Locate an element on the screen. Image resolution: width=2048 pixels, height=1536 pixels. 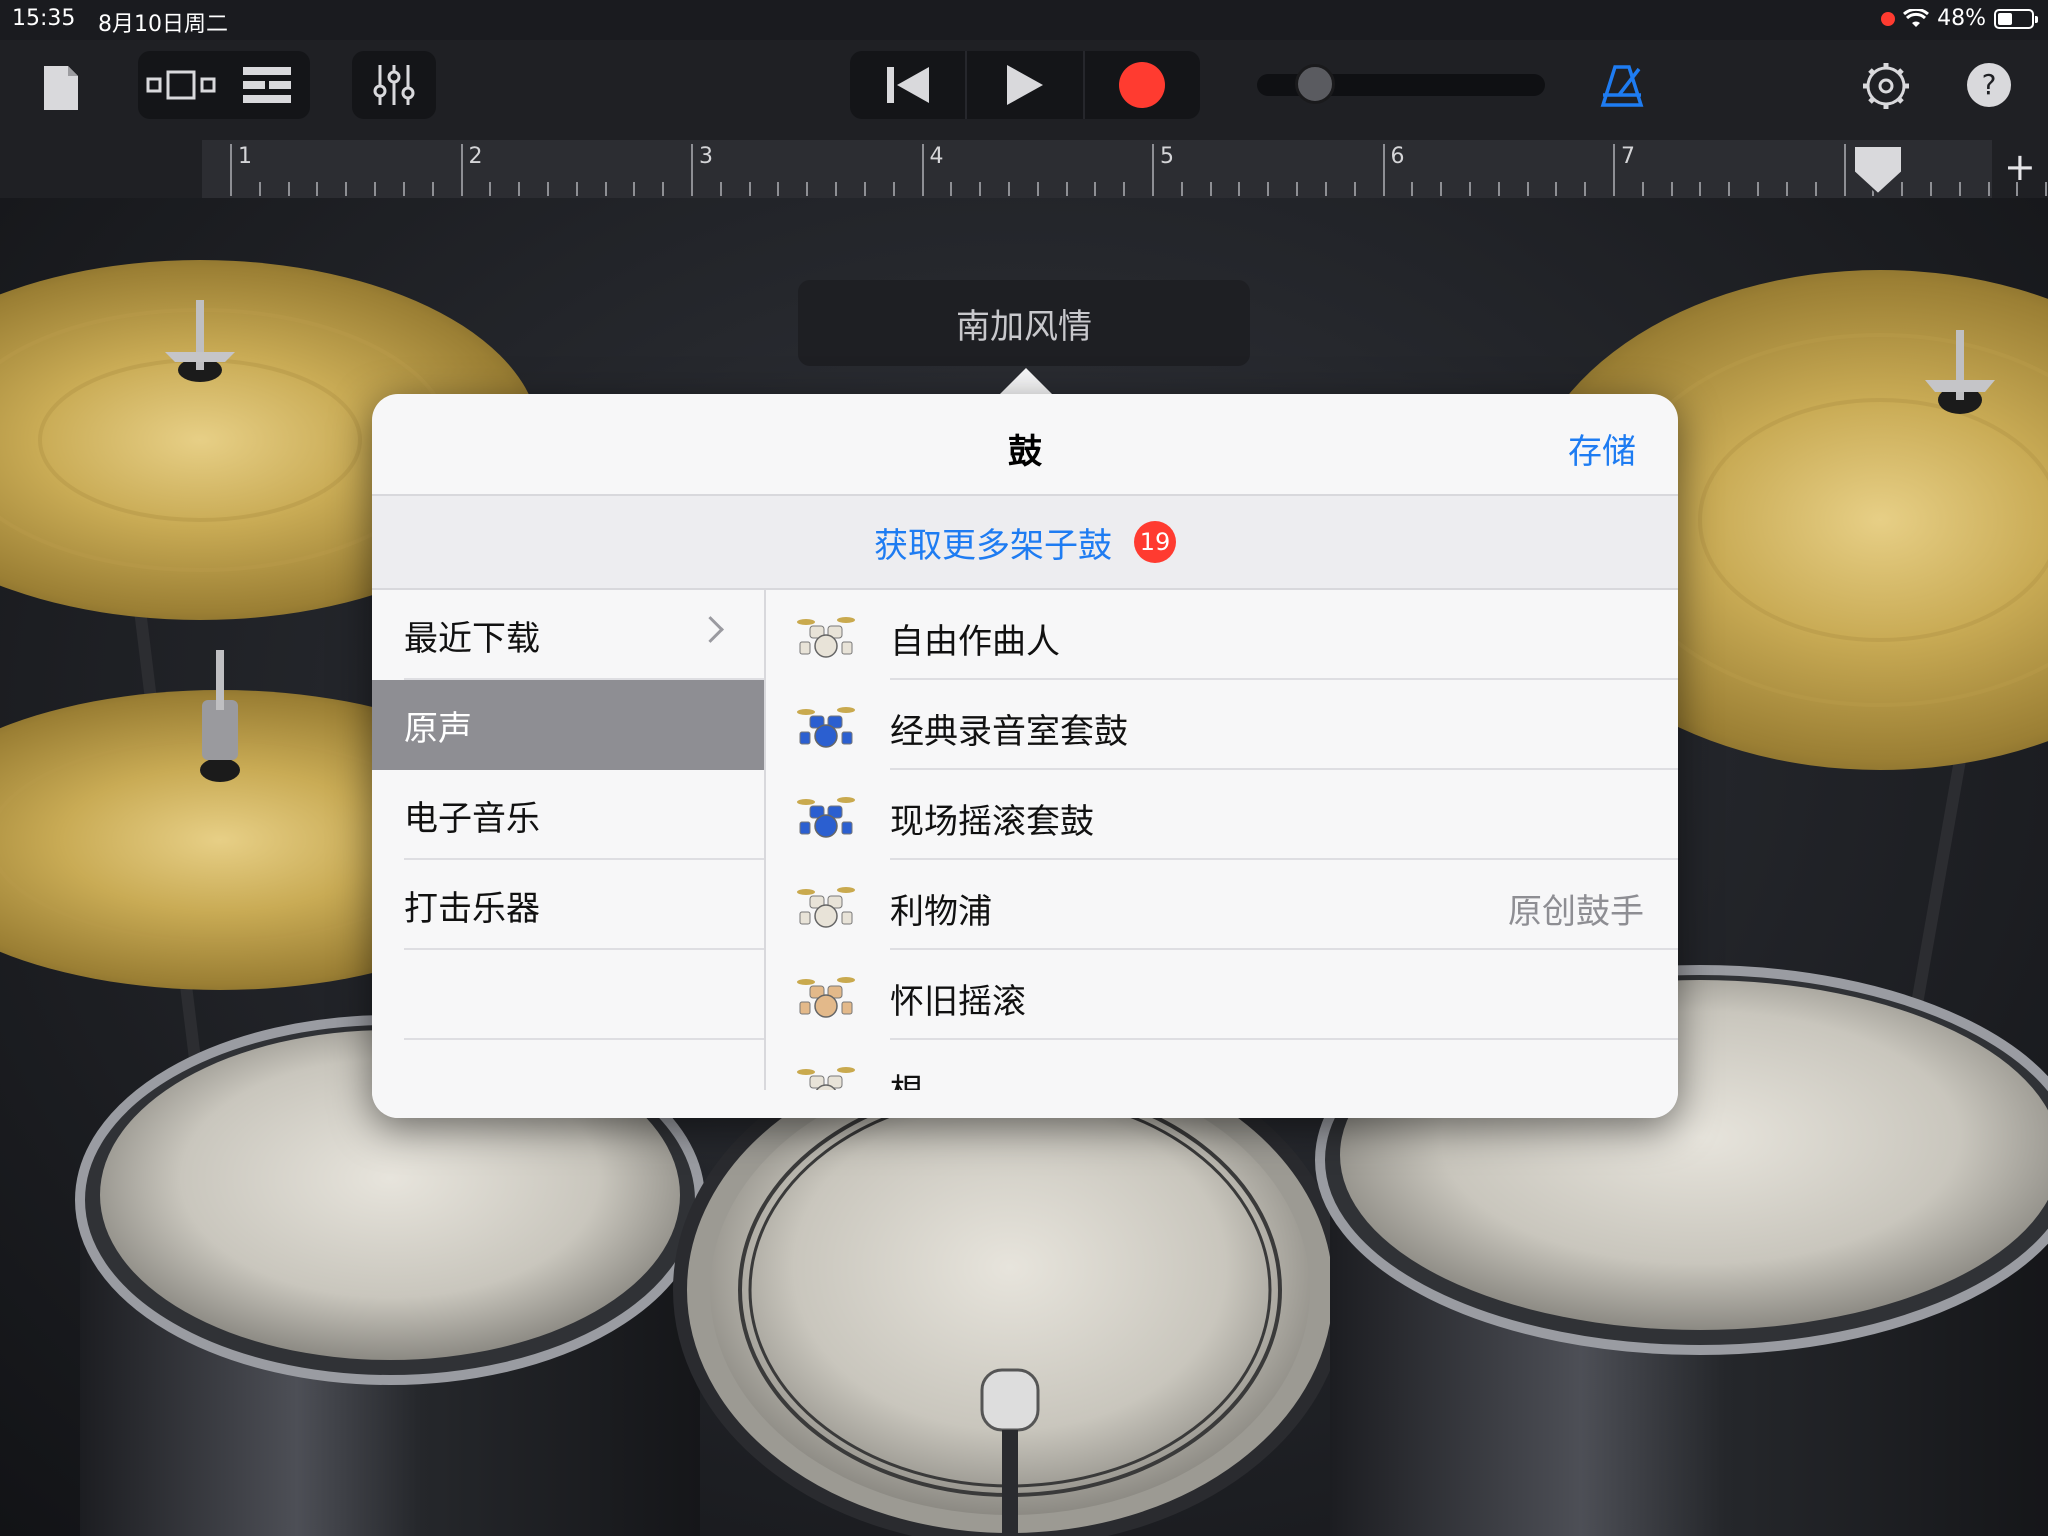
popover-title: 鼓 is located at coordinates (1025, 452).